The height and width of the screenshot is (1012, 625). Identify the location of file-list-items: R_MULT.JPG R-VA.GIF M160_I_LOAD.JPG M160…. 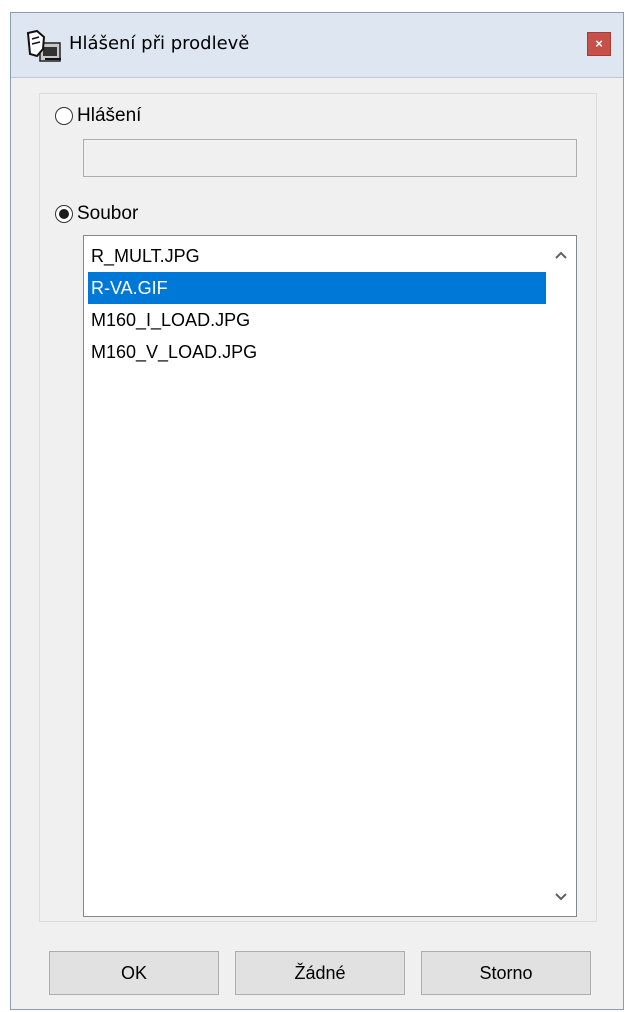
(317, 304).